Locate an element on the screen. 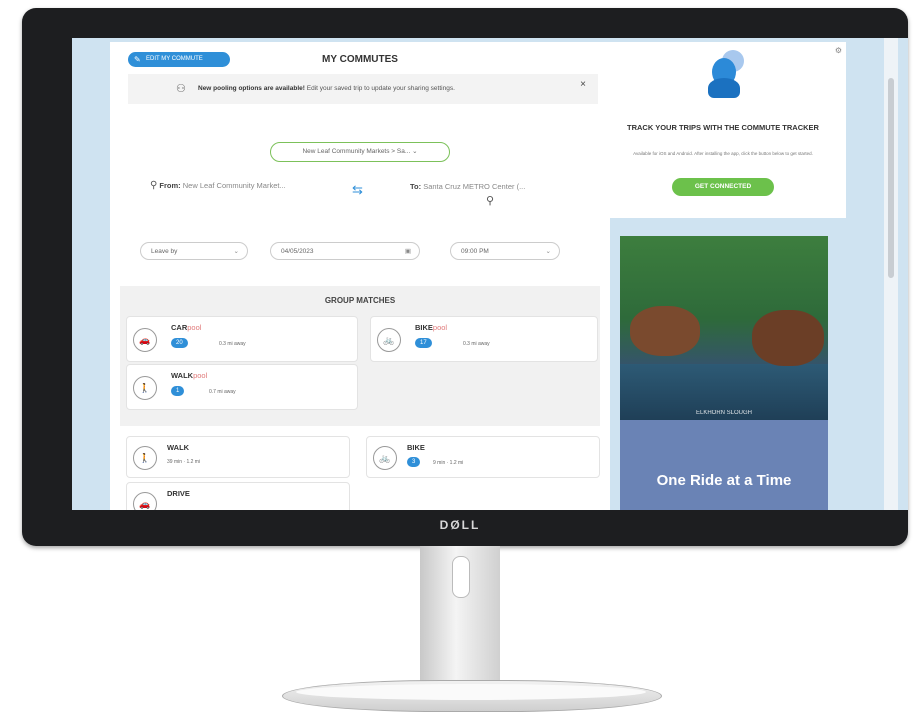 This screenshot has width=920, height=725. edit-commute-label: EDIT MY COMMUTE is located at coordinates (174, 59).